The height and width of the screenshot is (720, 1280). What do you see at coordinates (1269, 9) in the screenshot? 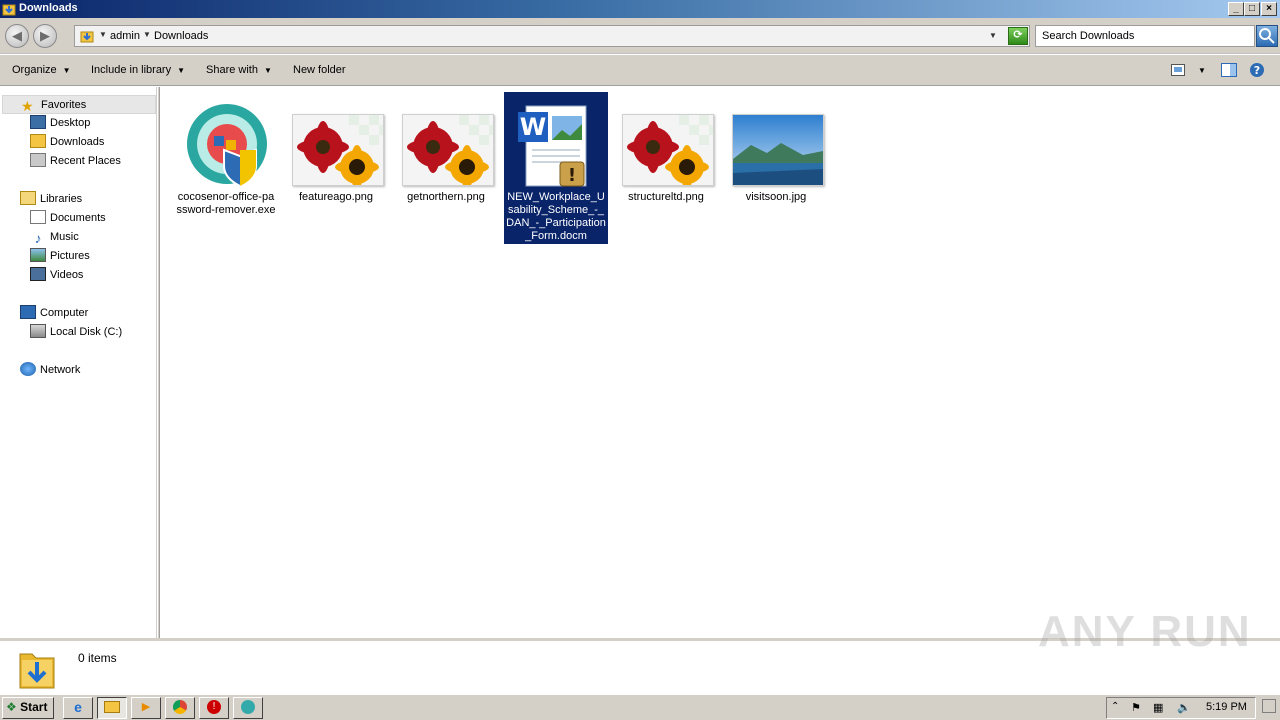
I see `close-button: ×` at bounding box center [1269, 9].